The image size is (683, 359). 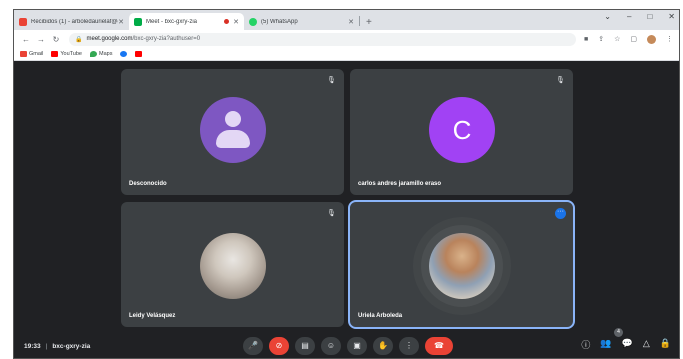 I want to click on bookmark-youtube: YouTube, so click(x=66, y=54).